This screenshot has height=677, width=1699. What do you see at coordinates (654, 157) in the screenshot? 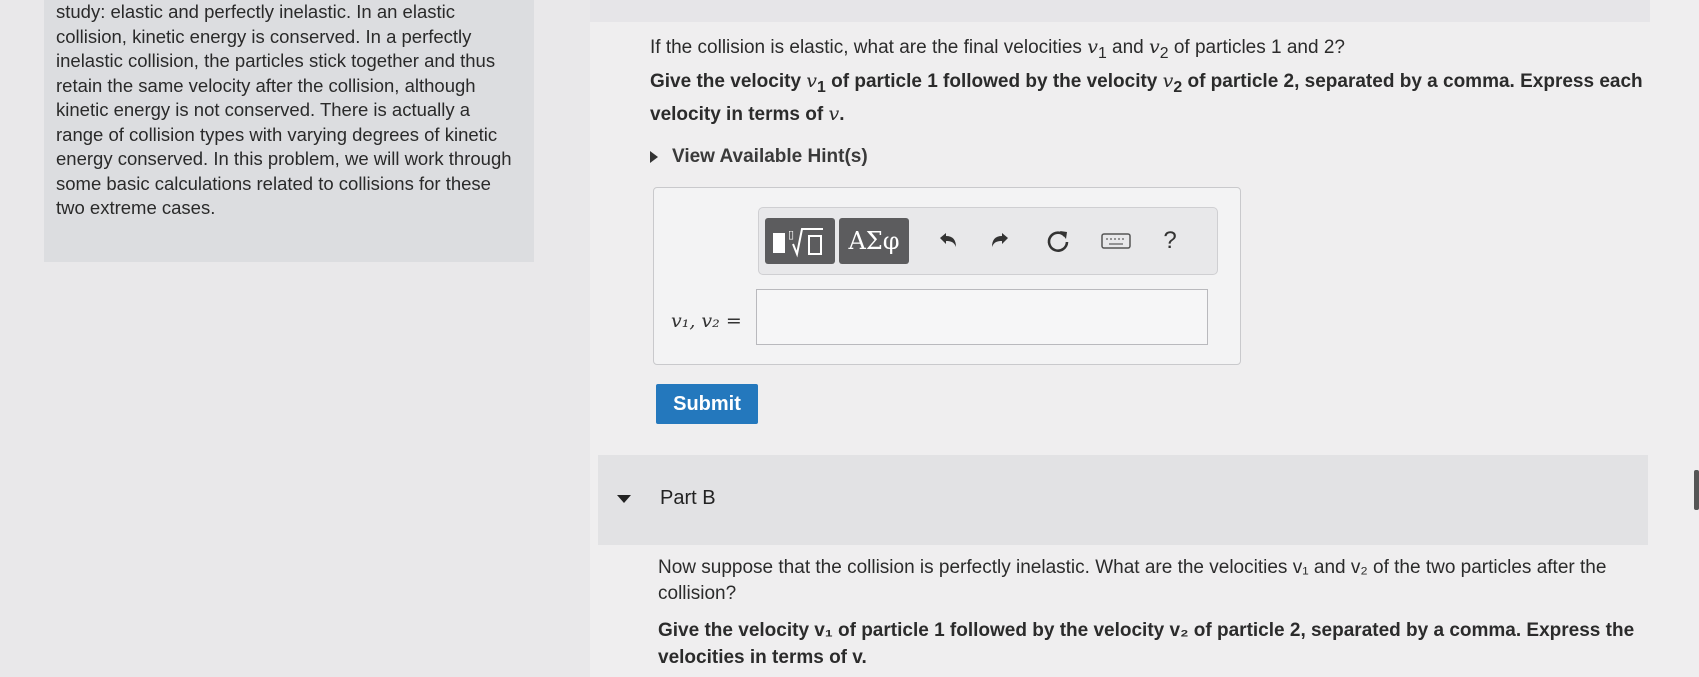
I see `caret-right-icon` at bounding box center [654, 157].